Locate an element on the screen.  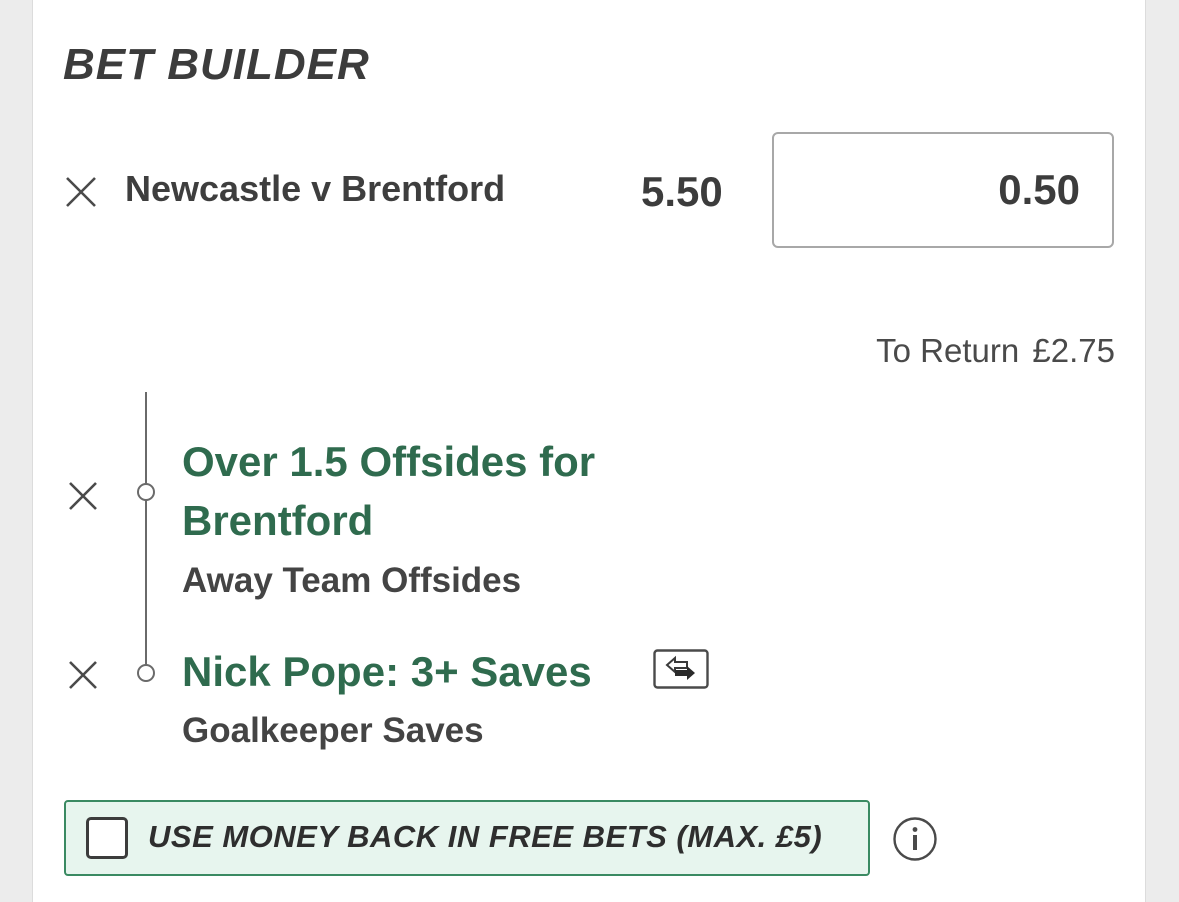
stake-input is located at coordinates (943, 190).